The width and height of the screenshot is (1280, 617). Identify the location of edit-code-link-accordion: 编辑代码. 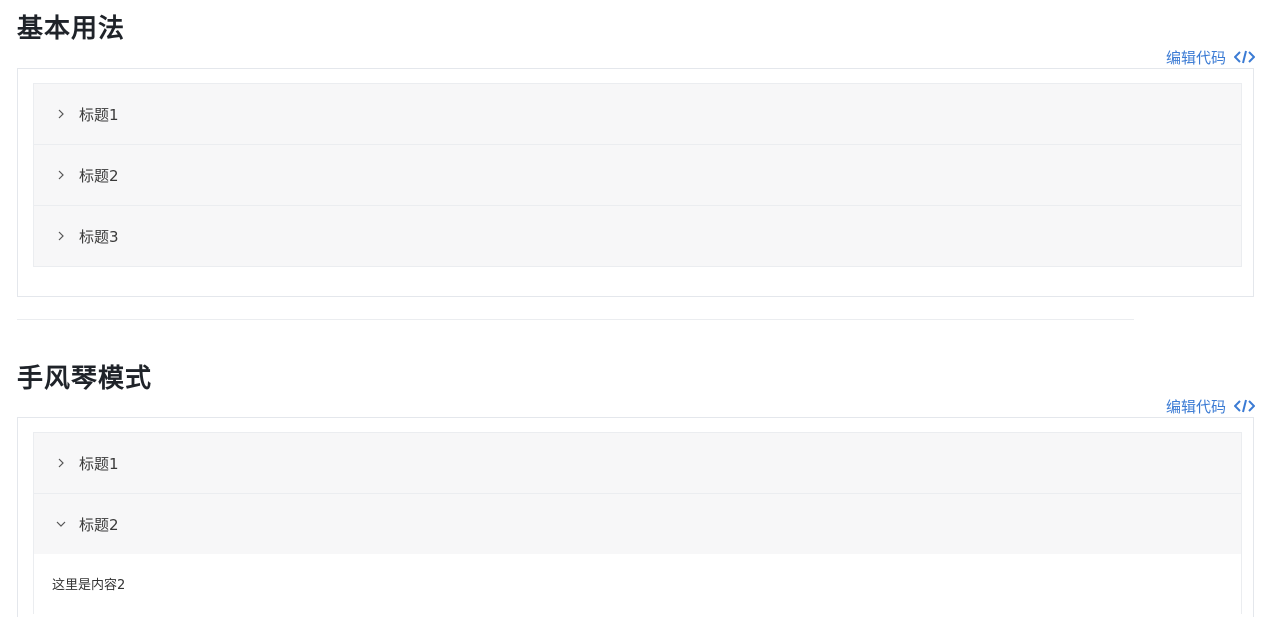
(1210, 406).